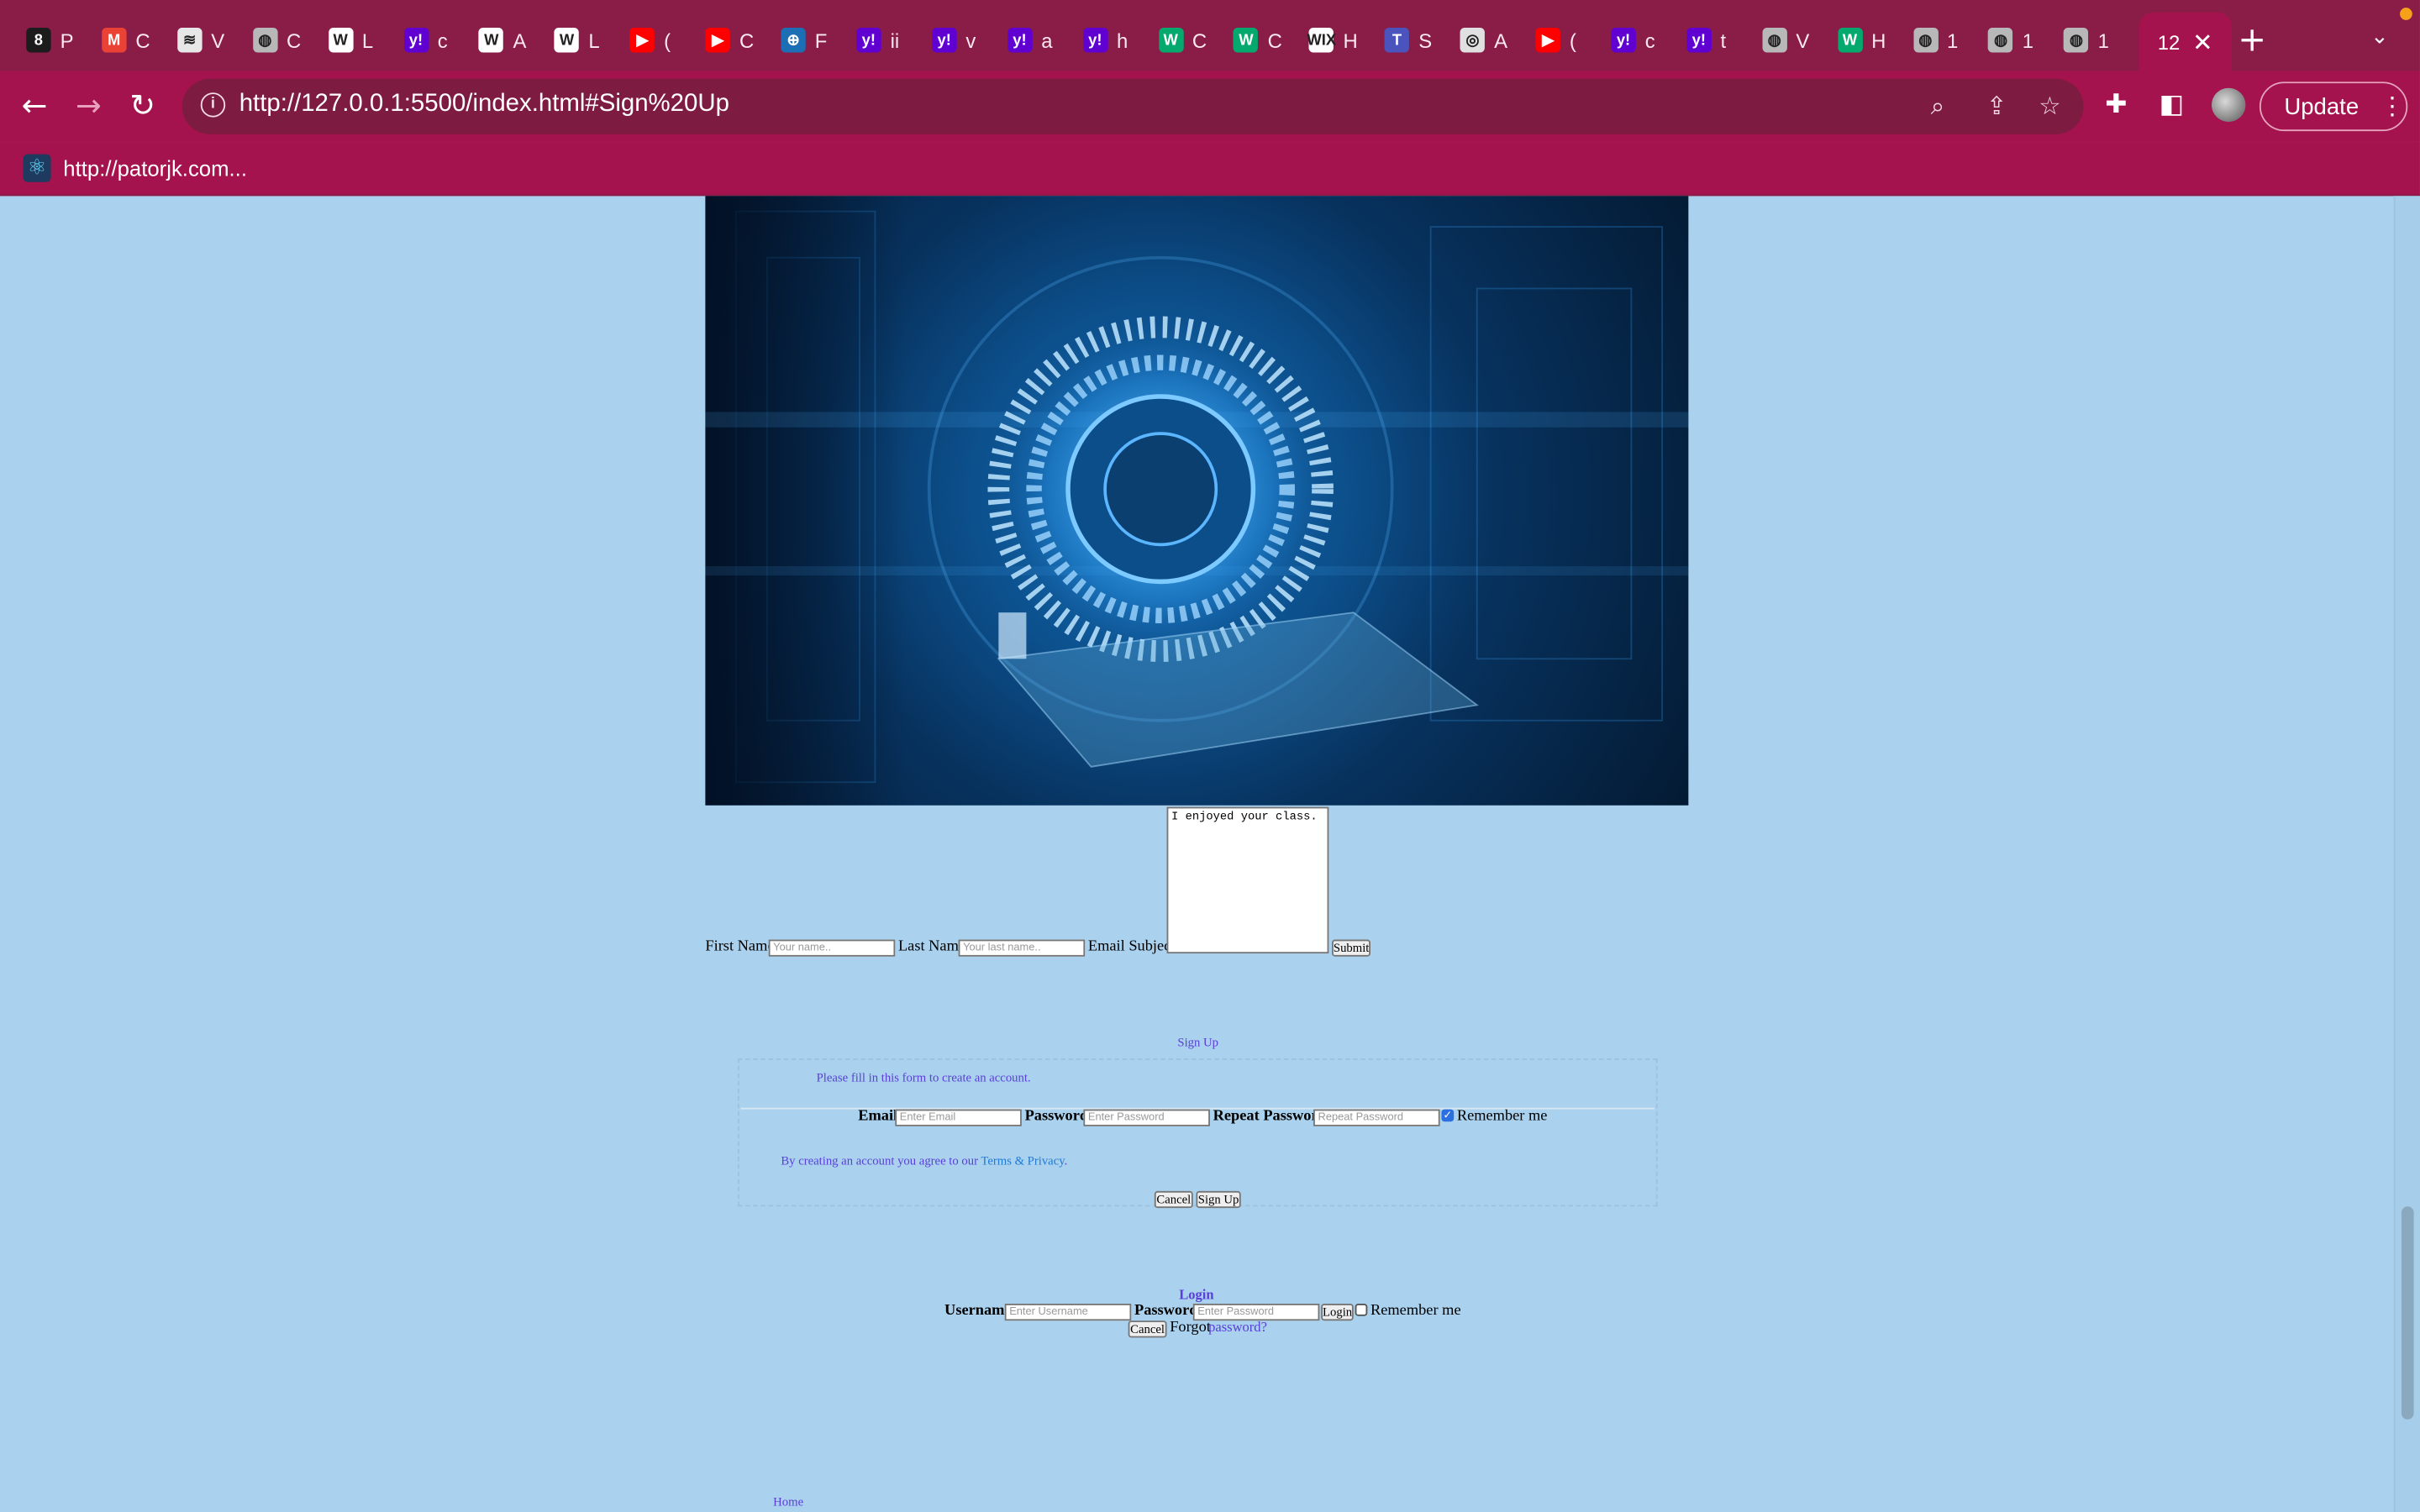  What do you see at coordinates (189, 40) in the screenshot?
I see `tab-favicon-icon: ≋` at bounding box center [189, 40].